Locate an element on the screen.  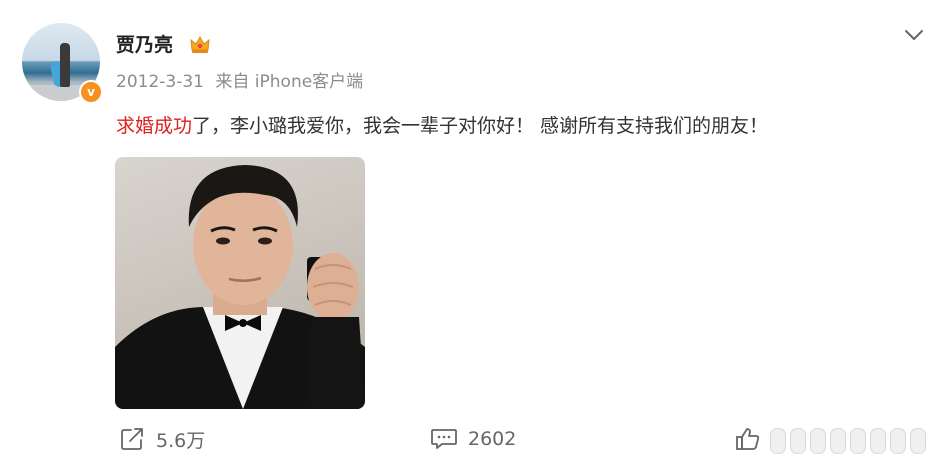
chevron-down-icon is located at coordinates (914, 35).